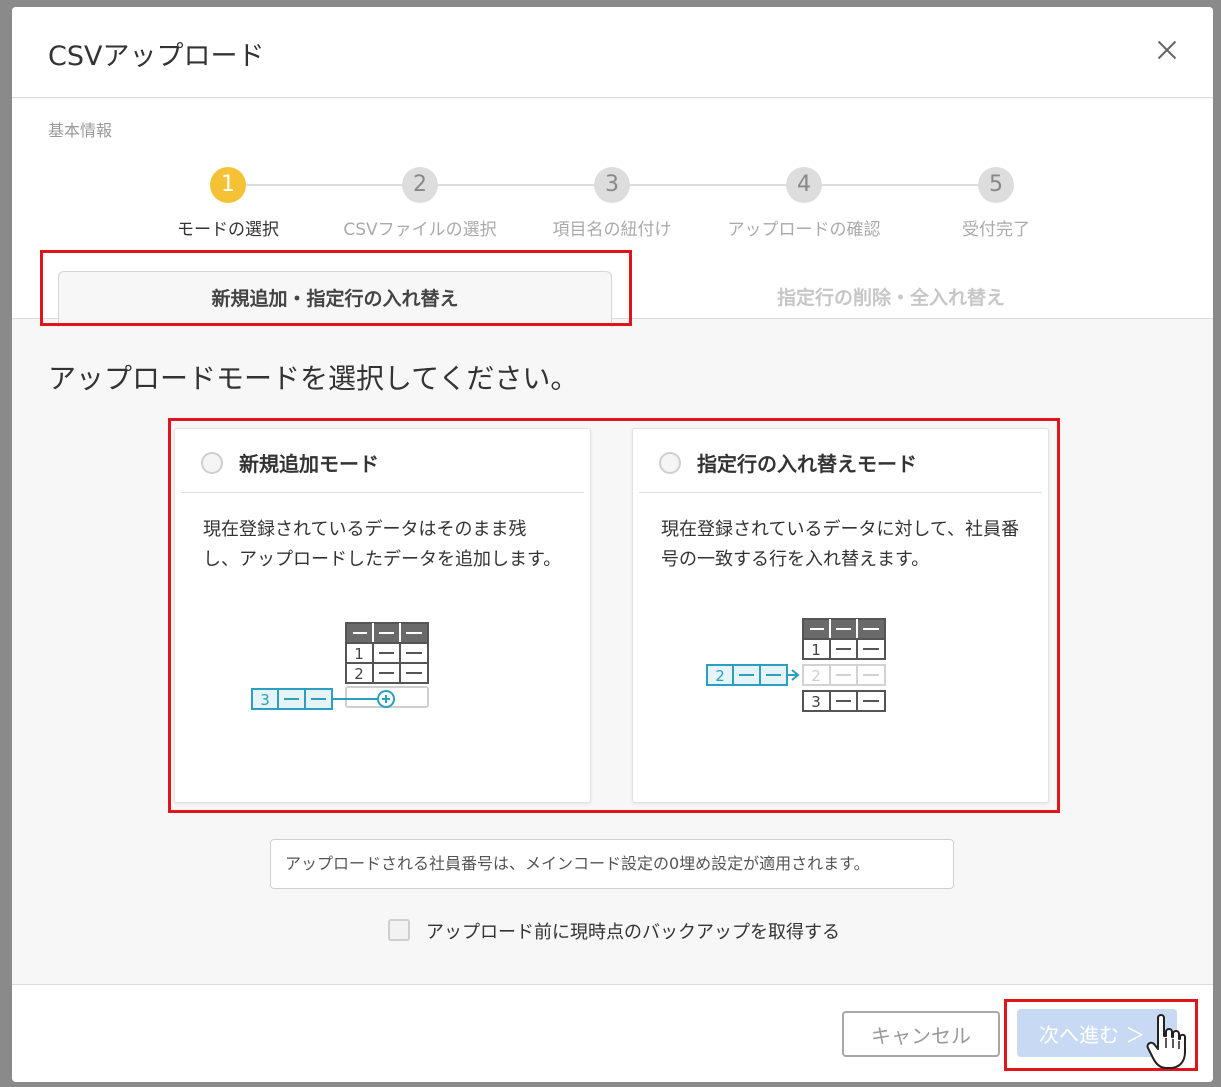 The image size is (1221, 1087). Describe the element at coordinates (228, 230) in the screenshot. I see `step-label: モードの選択` at that location.